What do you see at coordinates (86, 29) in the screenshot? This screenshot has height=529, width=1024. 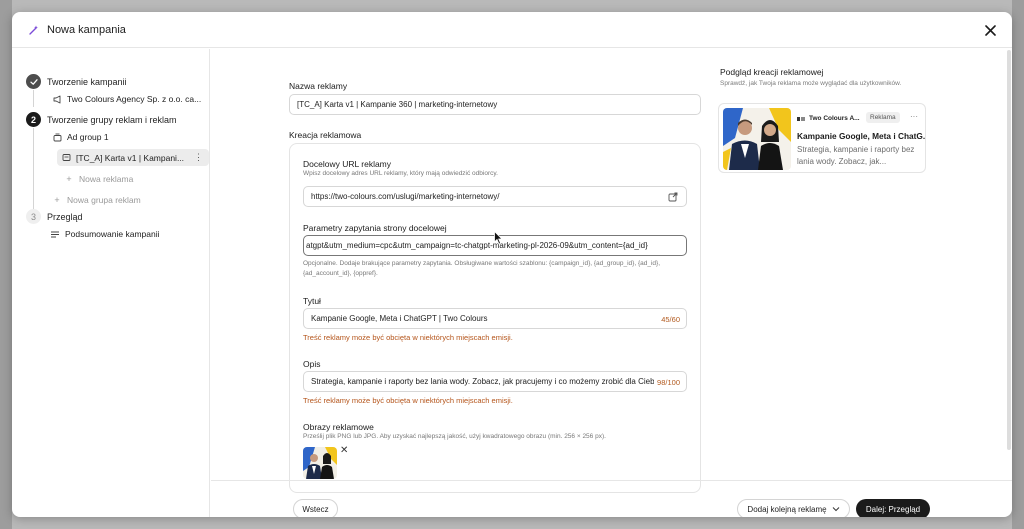 I see `modal-title: Nowa kampania` at bounding box center [86, 29].